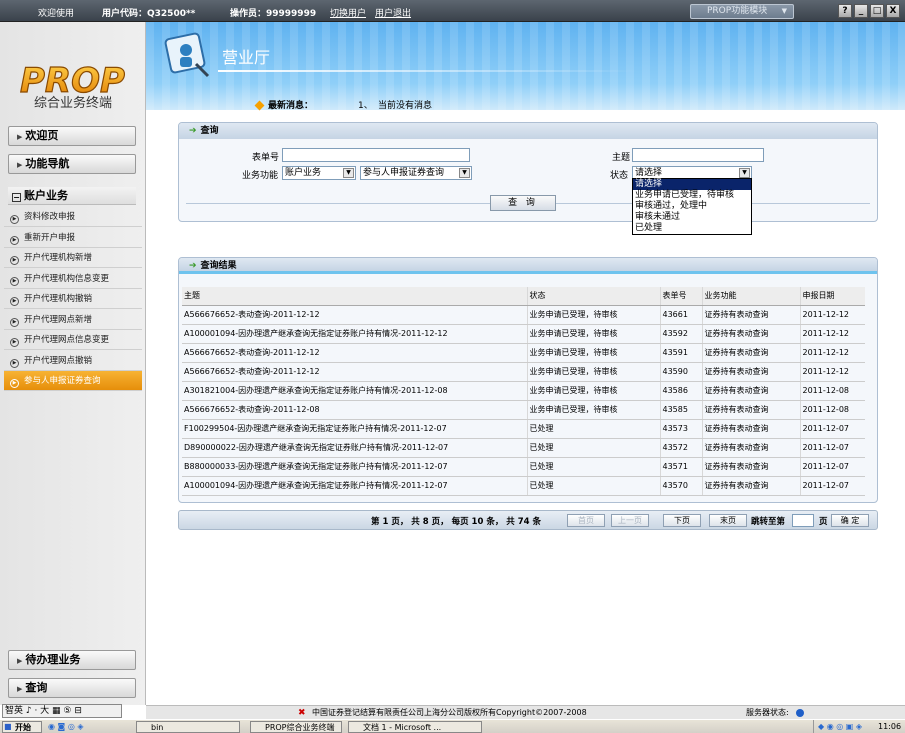 This screenshot has width=905, height=733. What do you see at coordinates (266, 158) in the screenshot?
I see `form-no-label: 表单号` at bounding box center [266, 158].